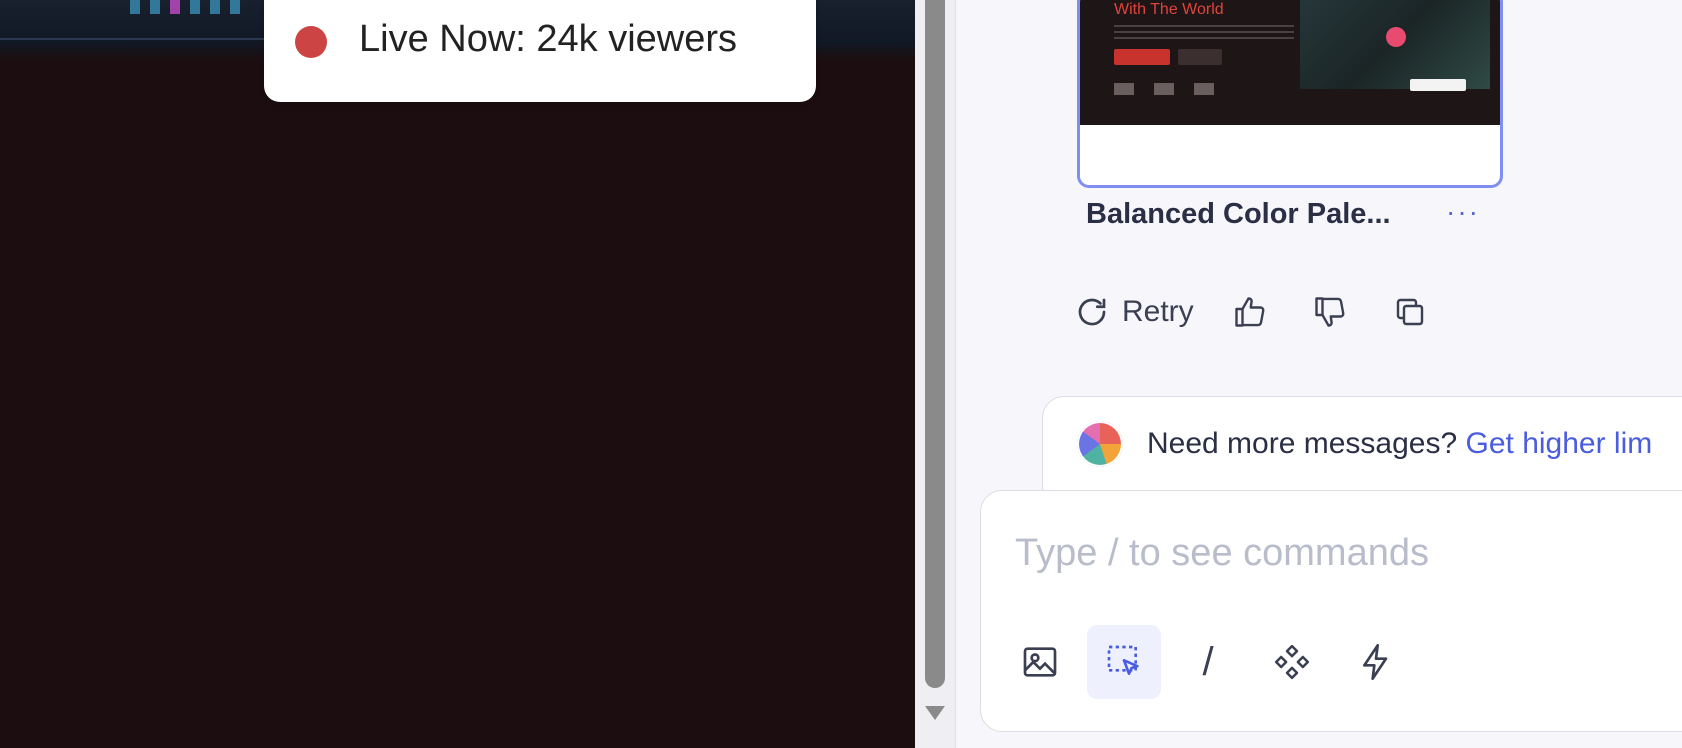 The image size is (1682, 748). Describe the element at coordinates (1331, 611) in the screenshot. I see `message-composer: /` at that location.